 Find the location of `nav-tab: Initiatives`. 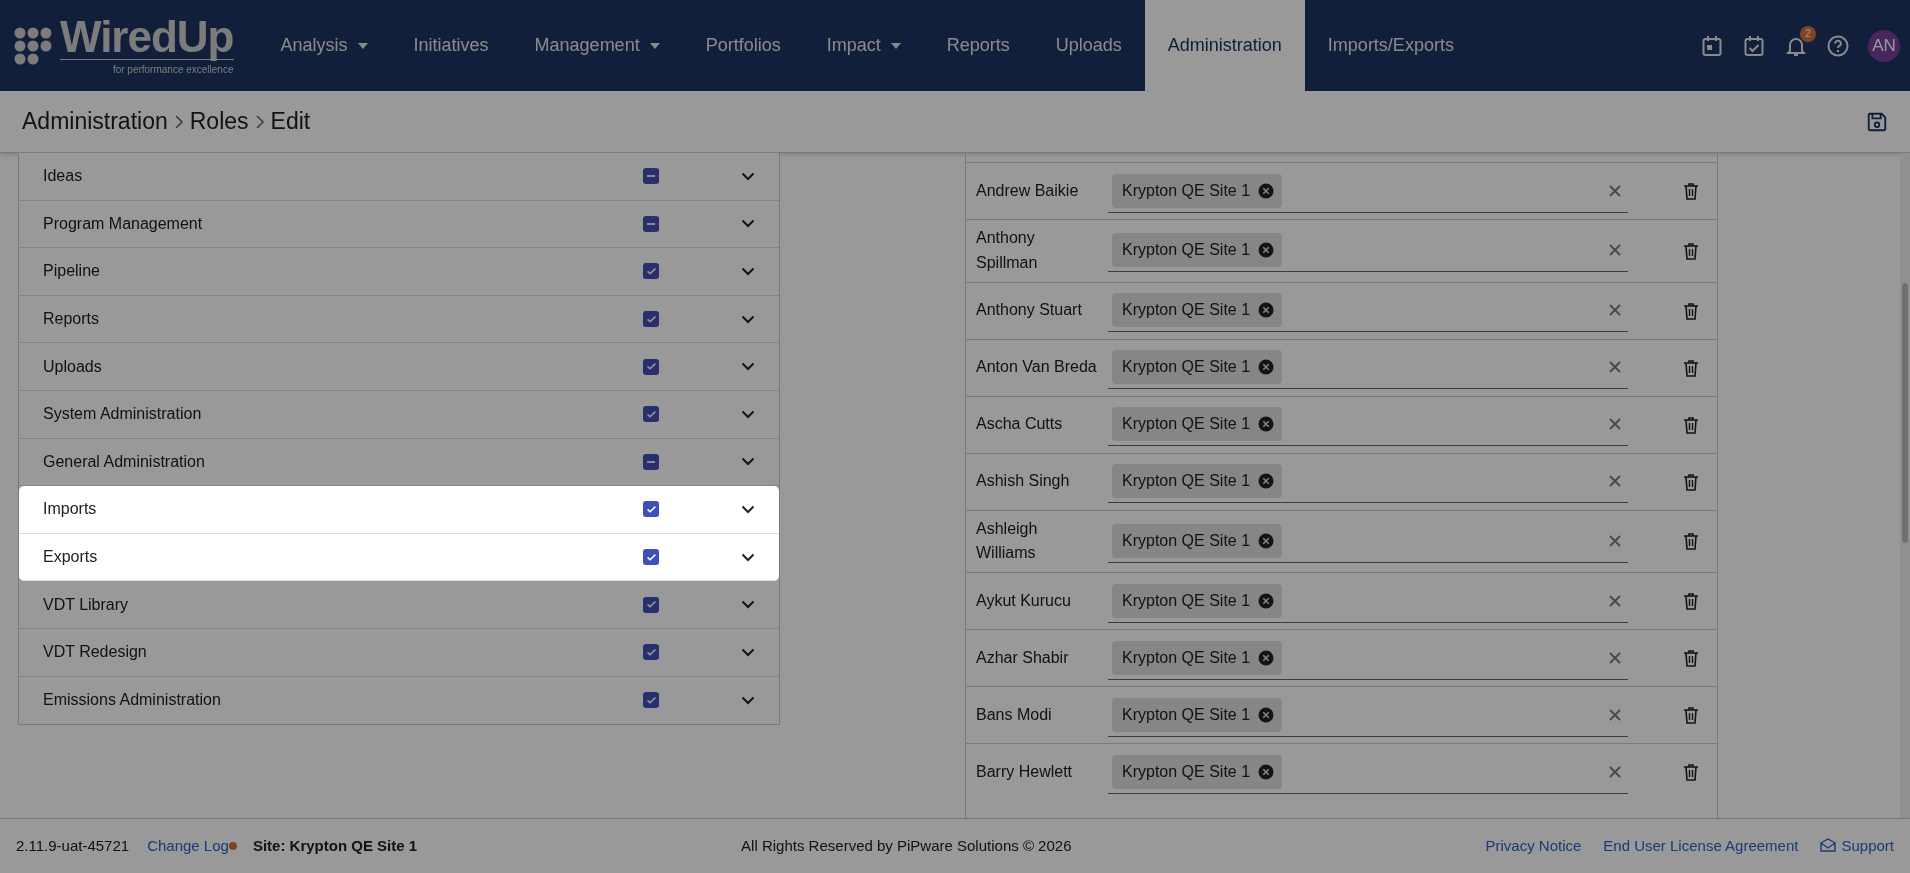

nav-tab: Initiatives is located at coordinates (451, 45).